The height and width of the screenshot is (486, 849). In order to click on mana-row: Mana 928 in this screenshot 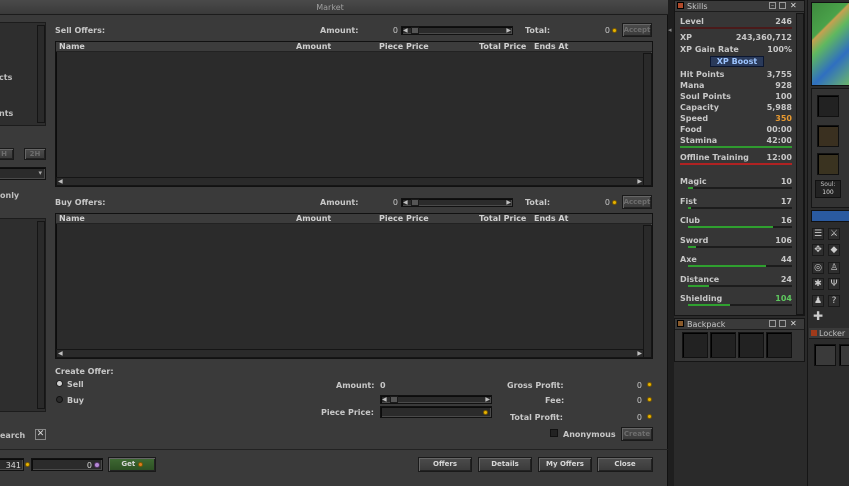, I will do `click(736, 85)`.